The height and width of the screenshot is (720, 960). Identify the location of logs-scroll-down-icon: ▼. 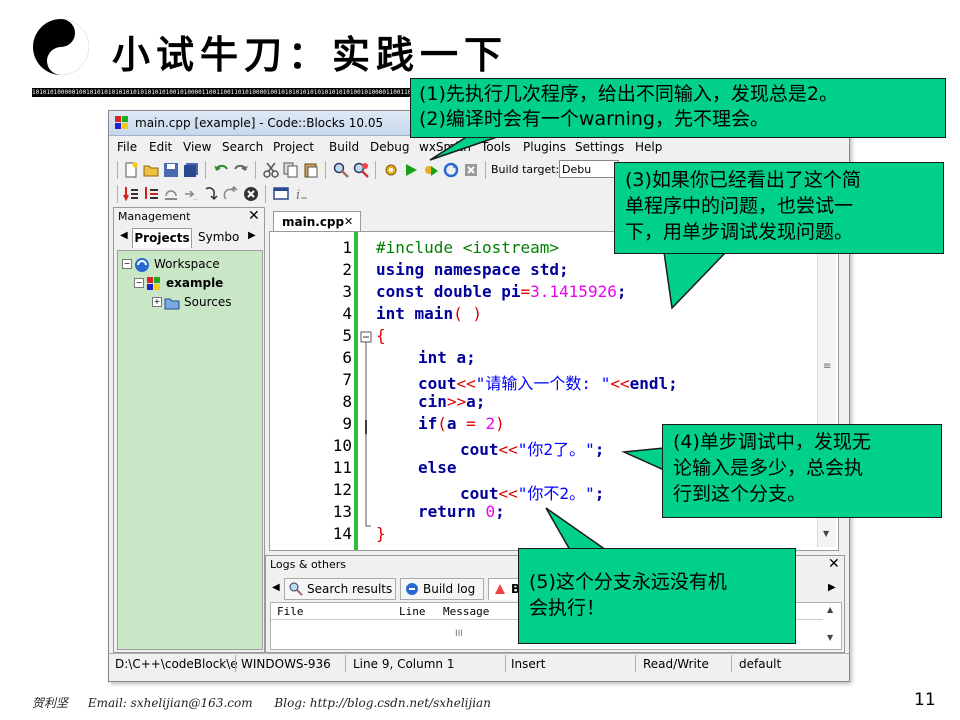
(830, 637).